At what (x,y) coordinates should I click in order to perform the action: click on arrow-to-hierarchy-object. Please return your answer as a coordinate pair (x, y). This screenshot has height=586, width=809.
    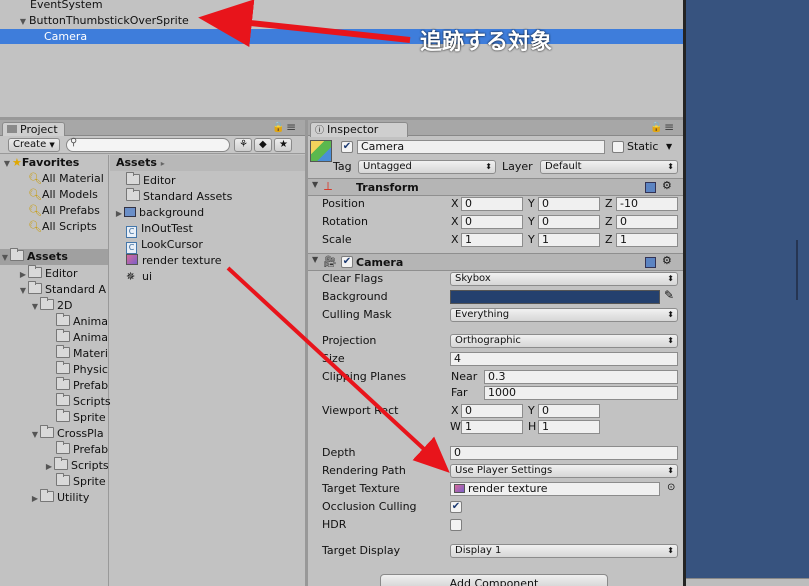
    Looking at the image, I should click on (304, 24).